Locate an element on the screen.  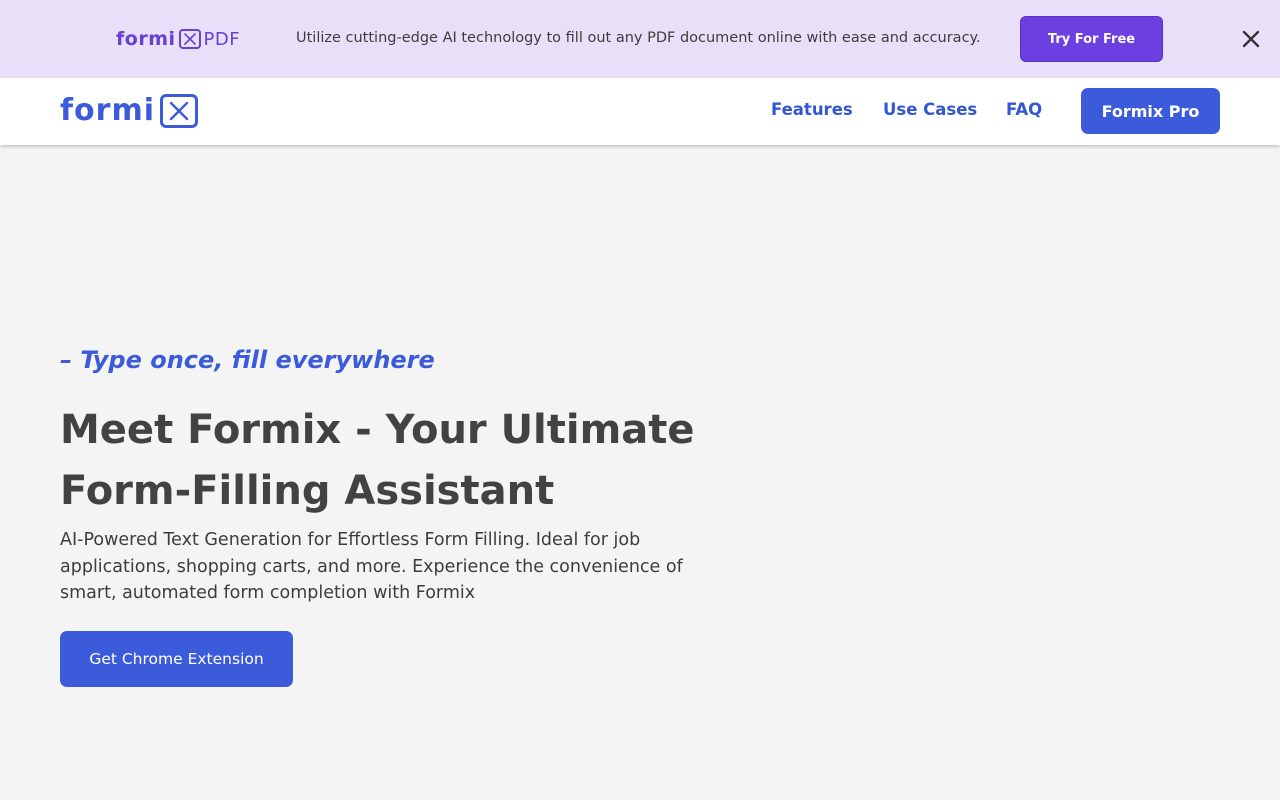
formix-logo: formi is located at coordinates (129, 111).